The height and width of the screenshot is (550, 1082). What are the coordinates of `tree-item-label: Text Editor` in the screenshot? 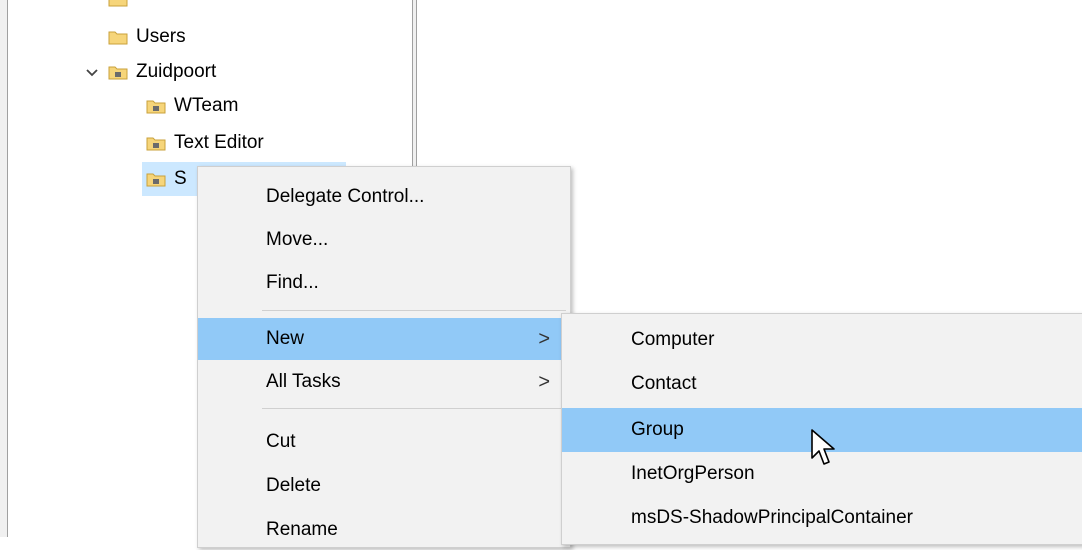 It's located at (219, 142).